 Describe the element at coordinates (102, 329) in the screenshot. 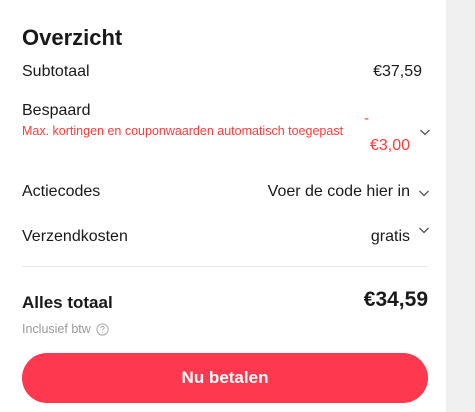

I see `help-circle-icon` at that location.